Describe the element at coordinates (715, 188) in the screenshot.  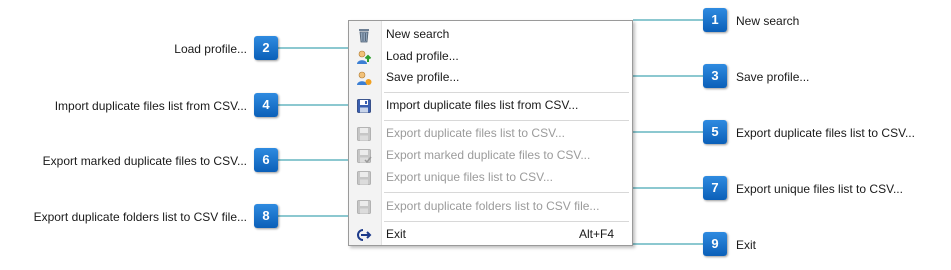
I see `callout-badge-7: 7` at that location.